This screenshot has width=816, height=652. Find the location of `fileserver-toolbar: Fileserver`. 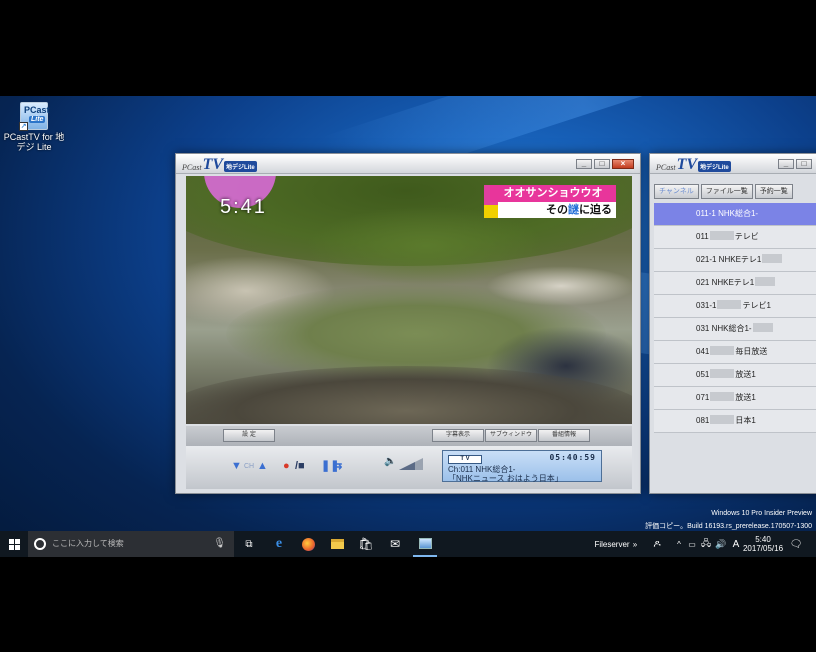

fileserver-toolbar: Fileserver is located at coordinates (611, 544).